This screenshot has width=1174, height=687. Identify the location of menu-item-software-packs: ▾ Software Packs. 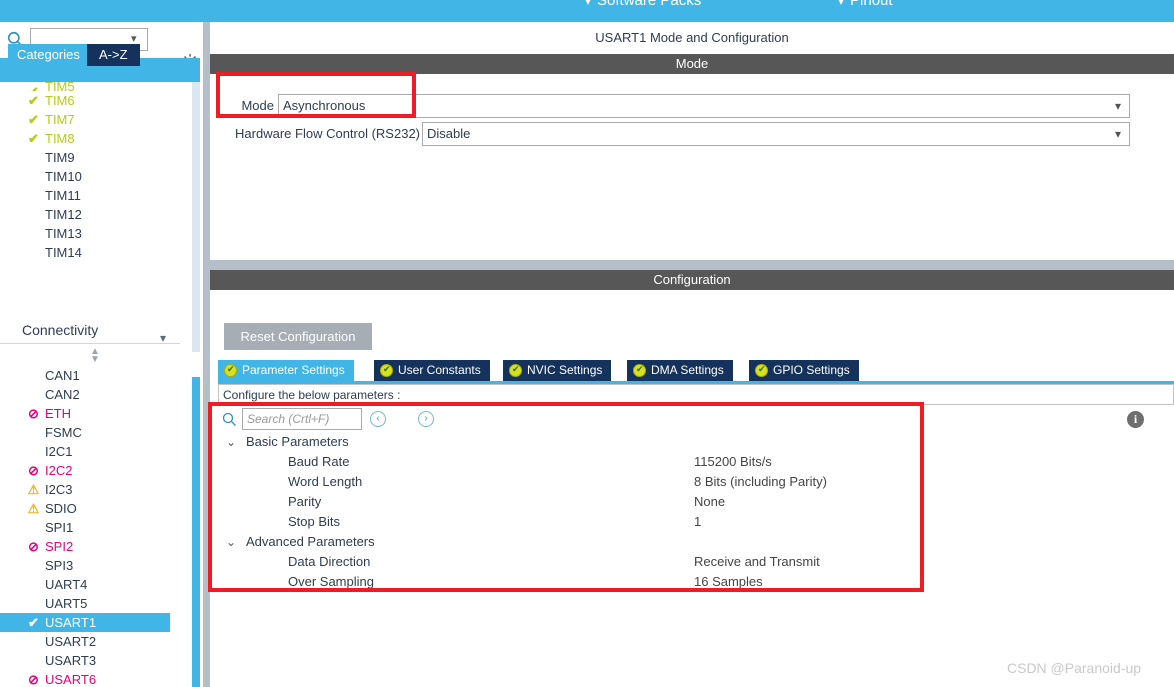
(643, 4).